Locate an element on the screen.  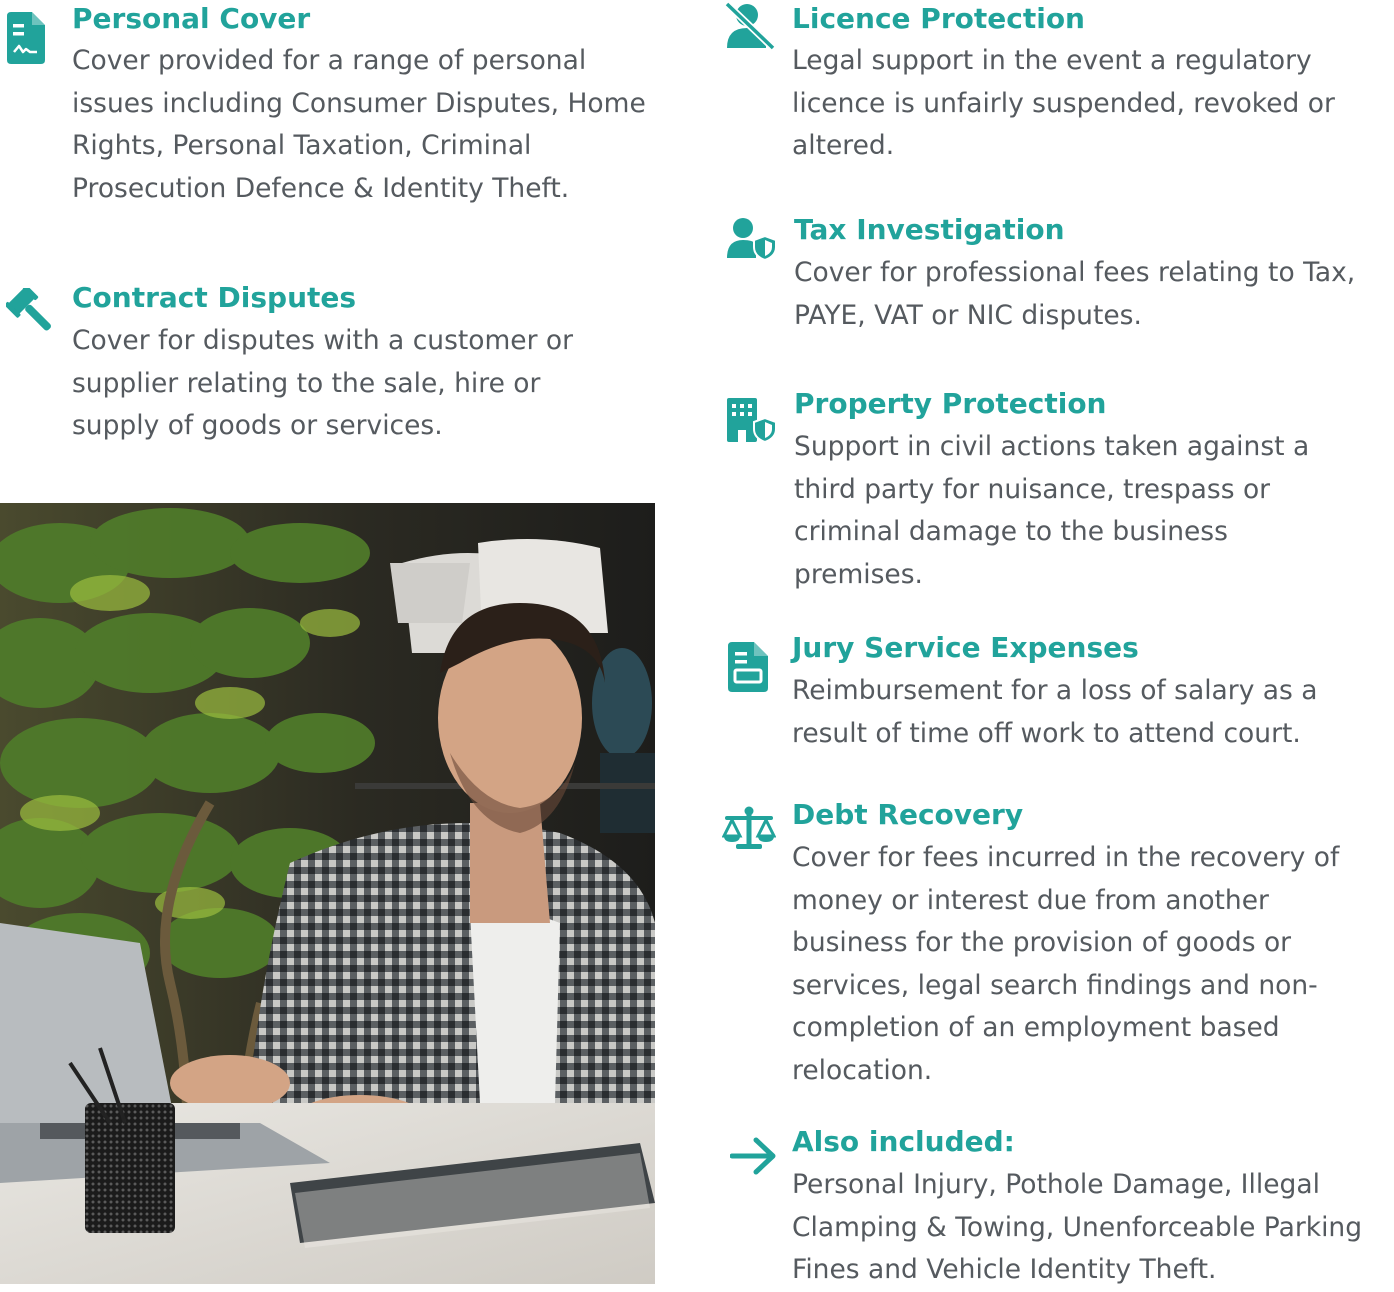
gavel-icon is located at coordinates (28, 309).